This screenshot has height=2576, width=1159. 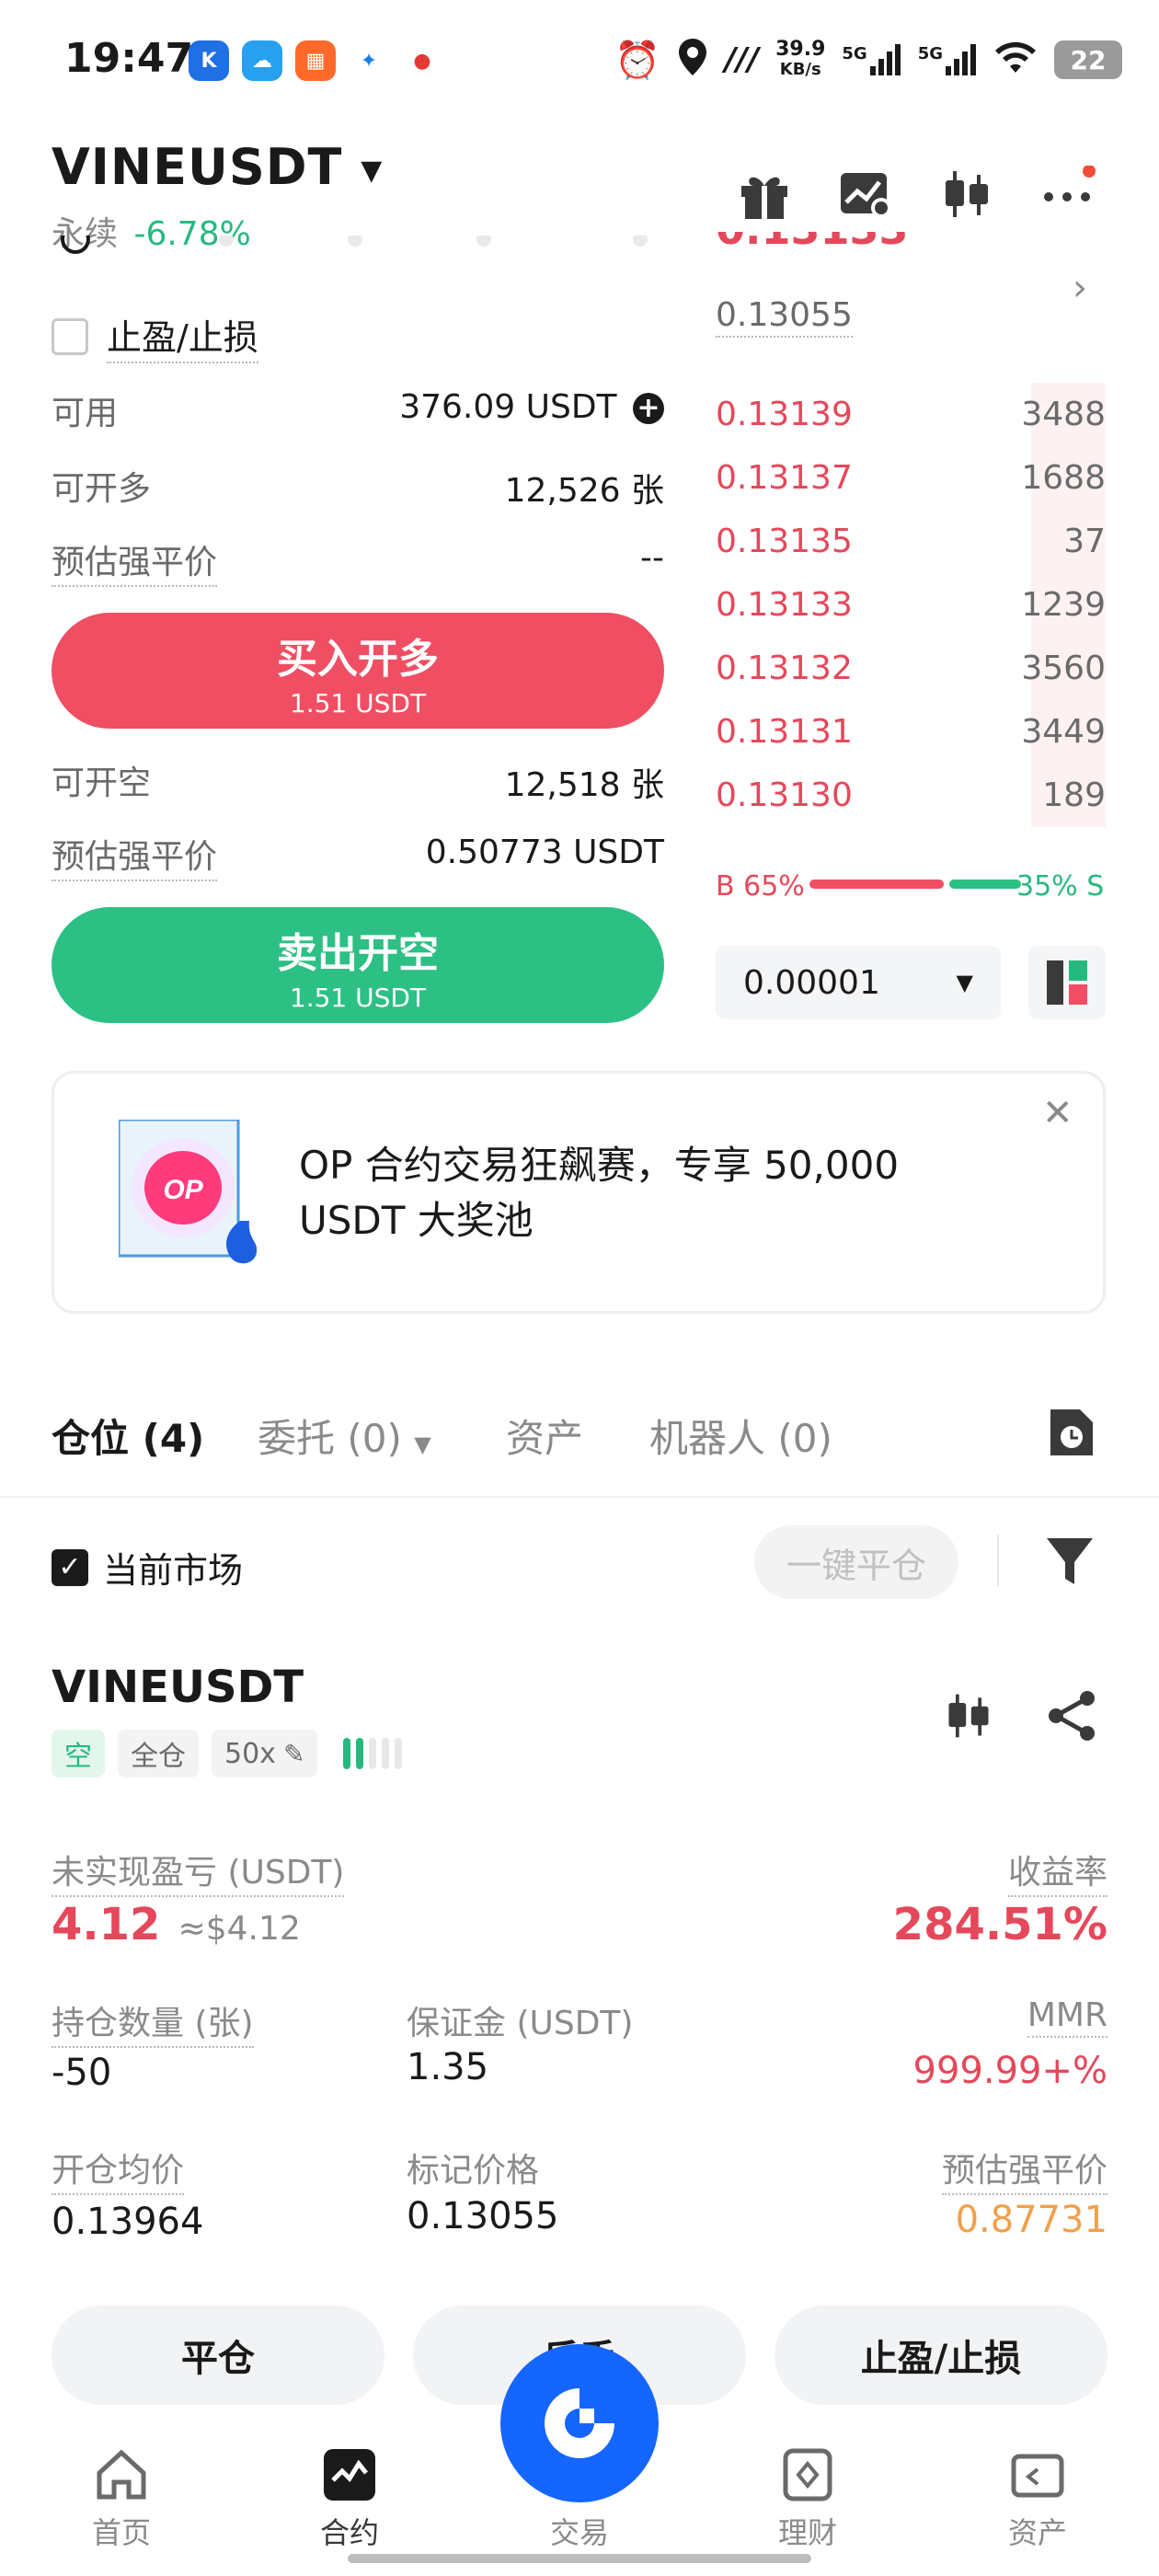 What do you see at coordinates (85, 413) in the screenshot?
I see `available-label: 可用` at bounding box center [85, 413].